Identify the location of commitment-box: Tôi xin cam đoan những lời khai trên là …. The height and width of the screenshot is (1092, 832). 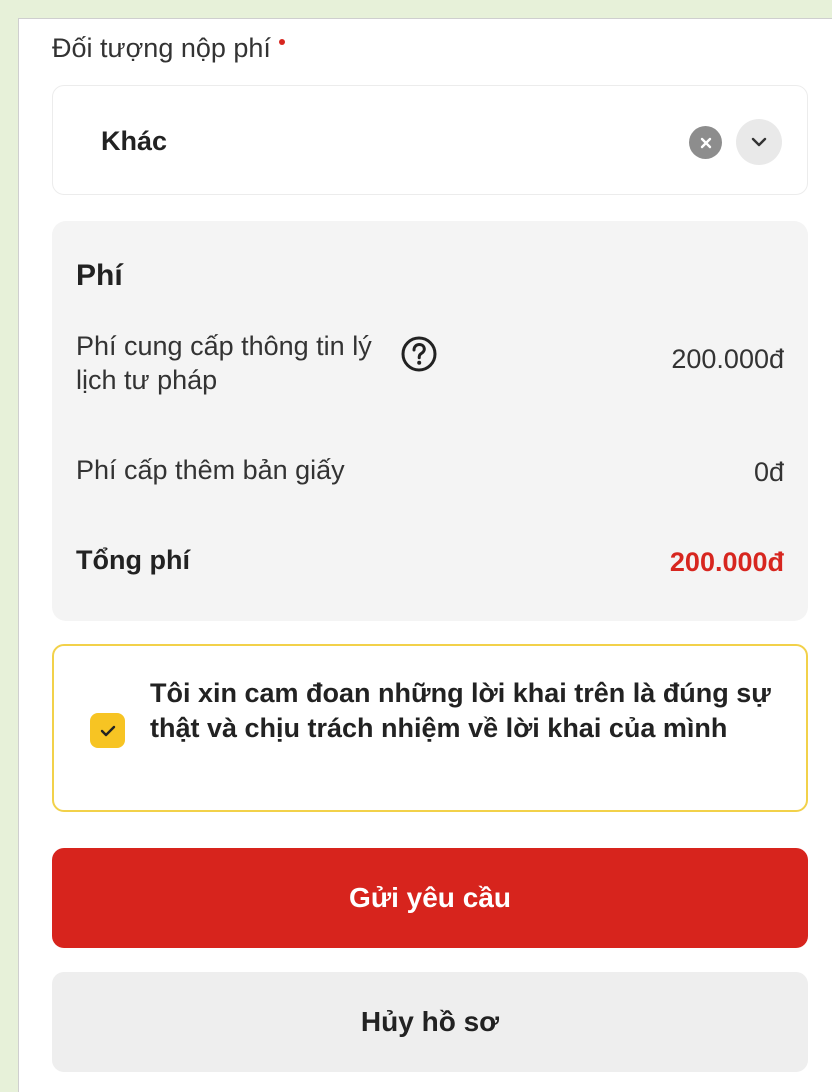
(430, 728).